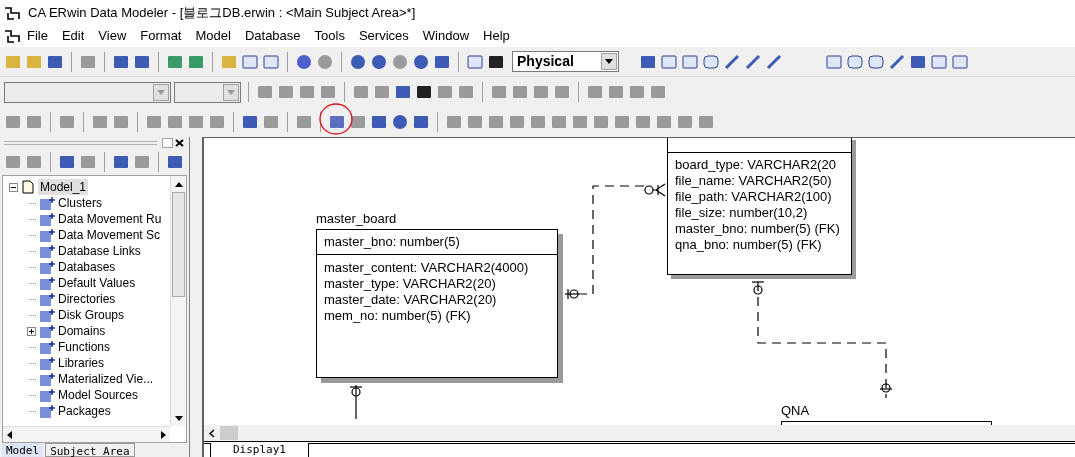 Image resolution: width=1075 pixels, height=457 pixels. I want to click on entity-name: master_board, so click(357, 218).